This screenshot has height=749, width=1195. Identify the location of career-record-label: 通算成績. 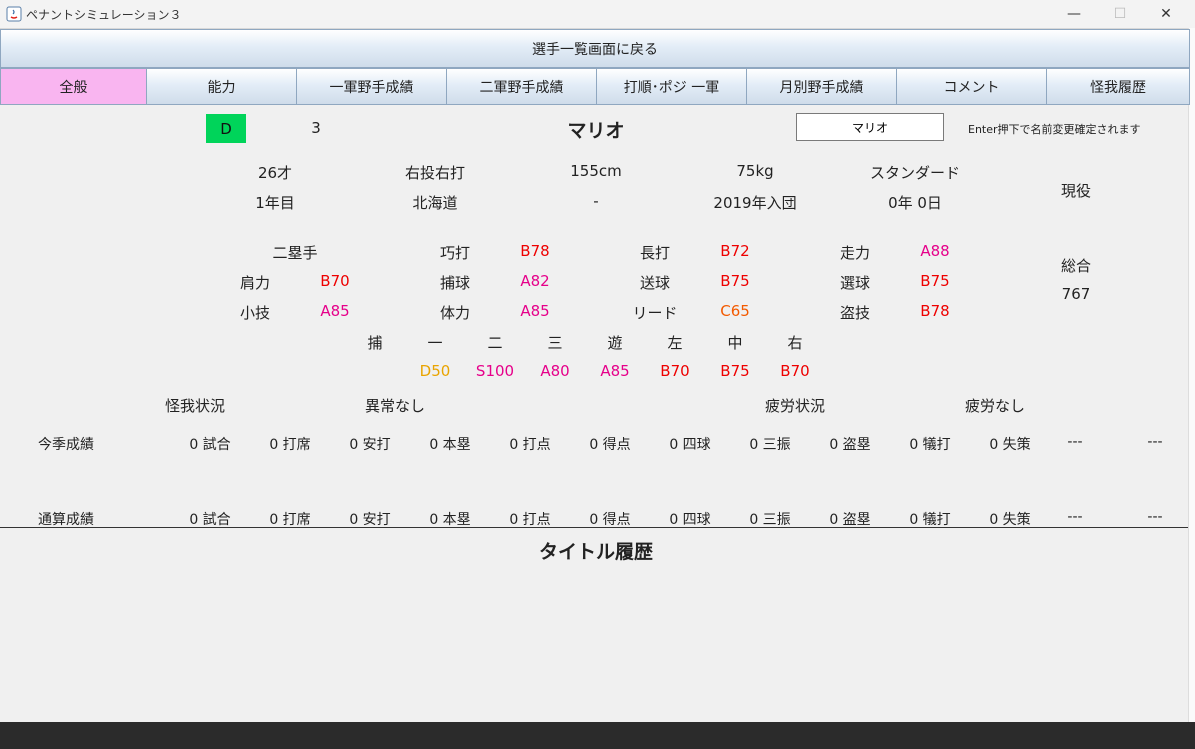
(66, 520).